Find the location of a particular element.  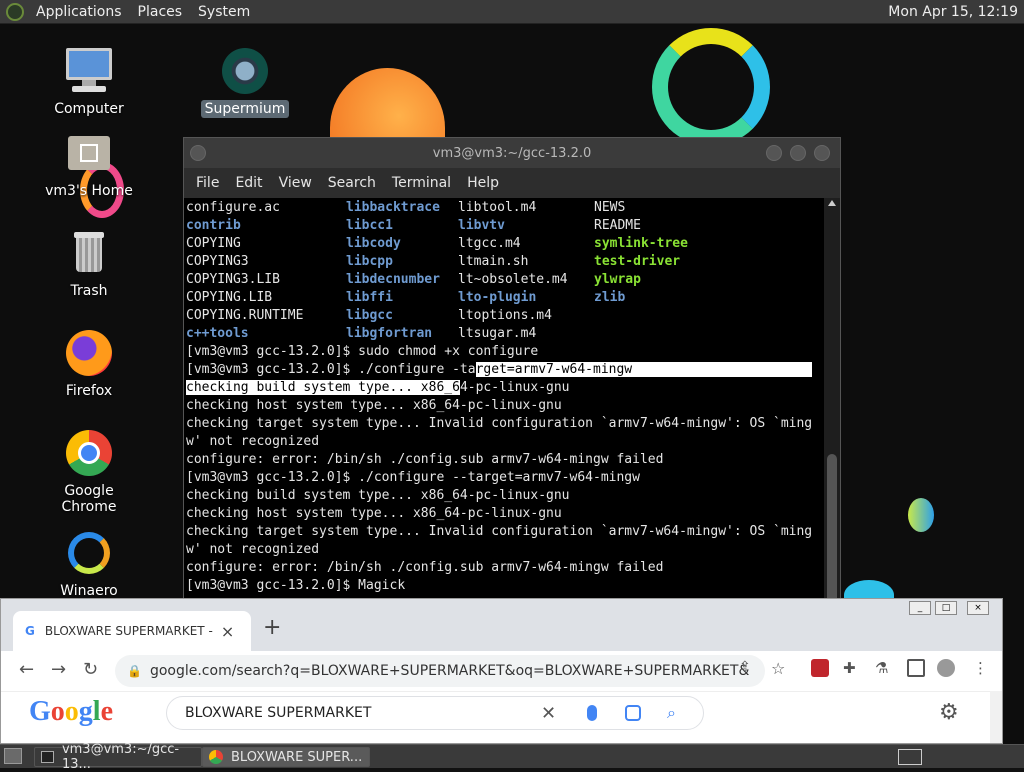

profile-avatar-icon is located at coordinates (946, 668).